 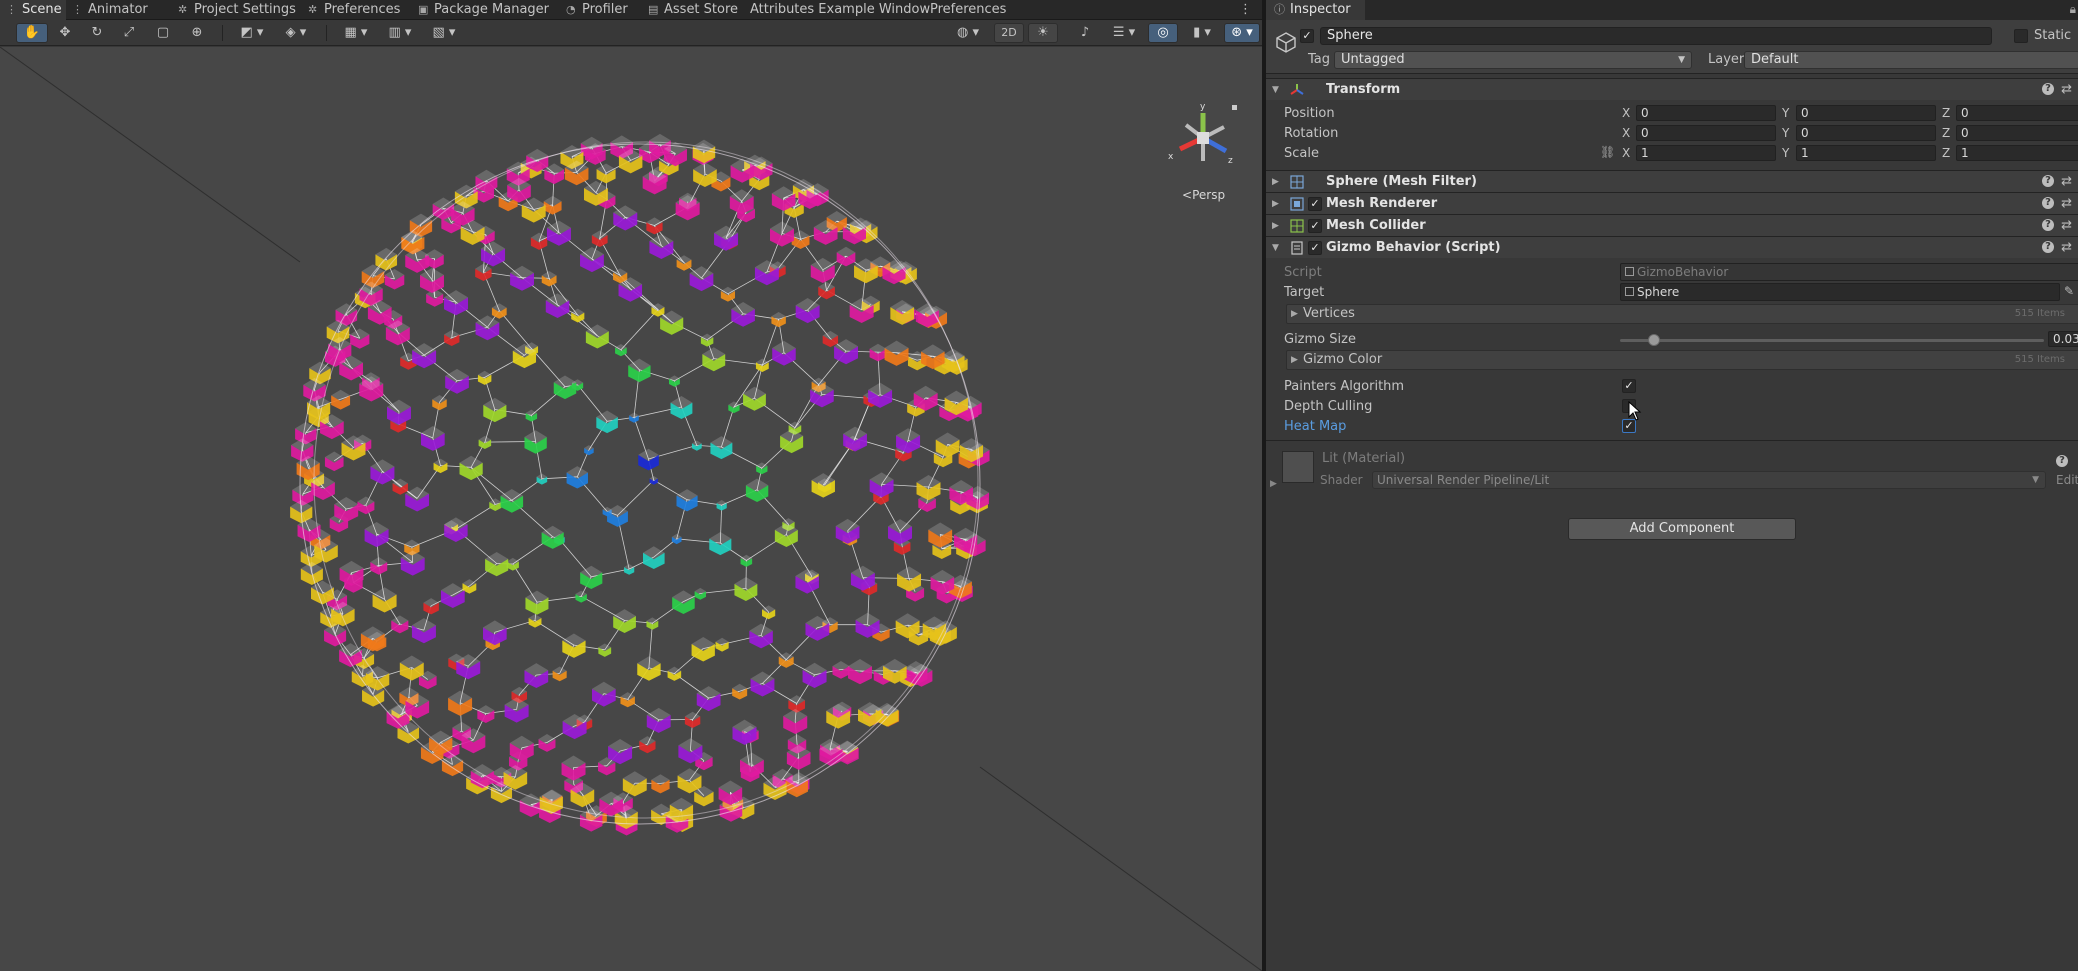 I want to click on position-z-field: 0, so click(x=2017, y=113).